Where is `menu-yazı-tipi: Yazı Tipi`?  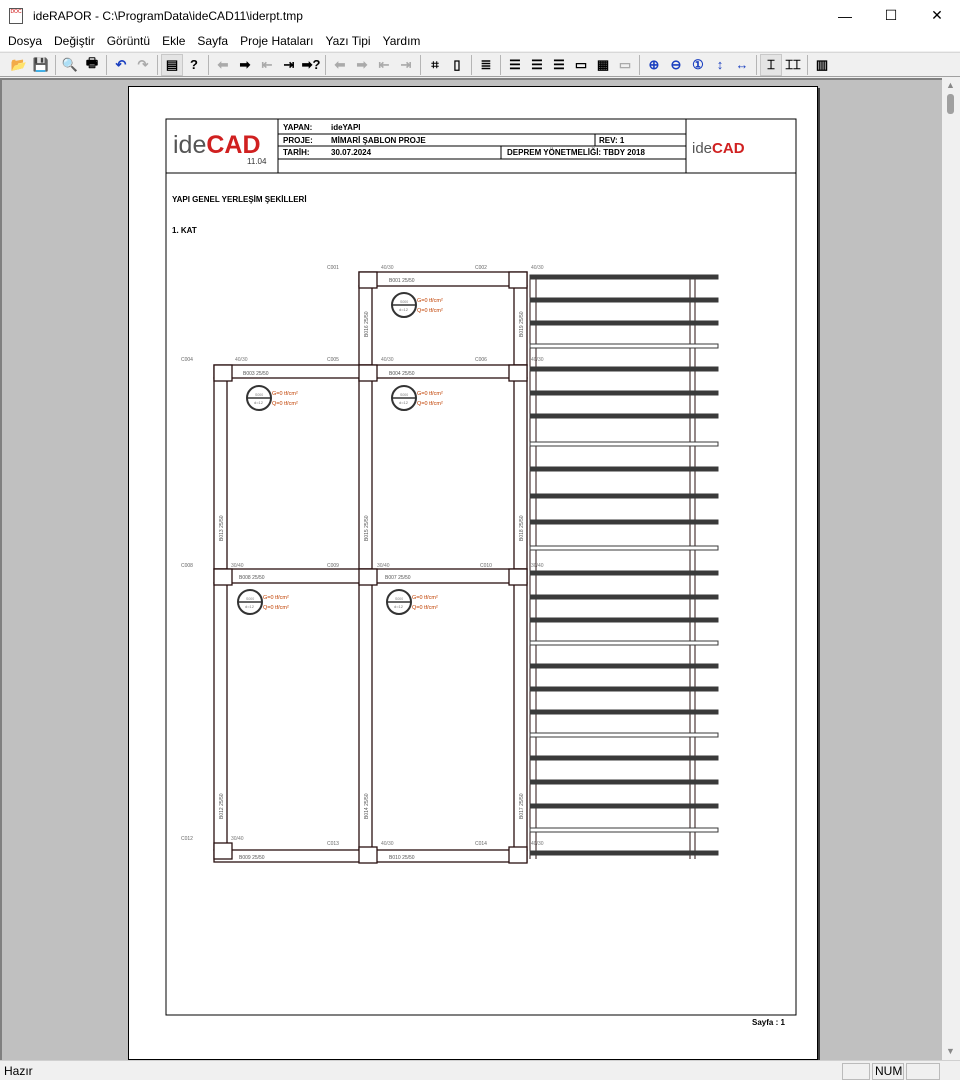 menu-yazı-tipi: Yazı Tipi is located at coordinates (347, 41).